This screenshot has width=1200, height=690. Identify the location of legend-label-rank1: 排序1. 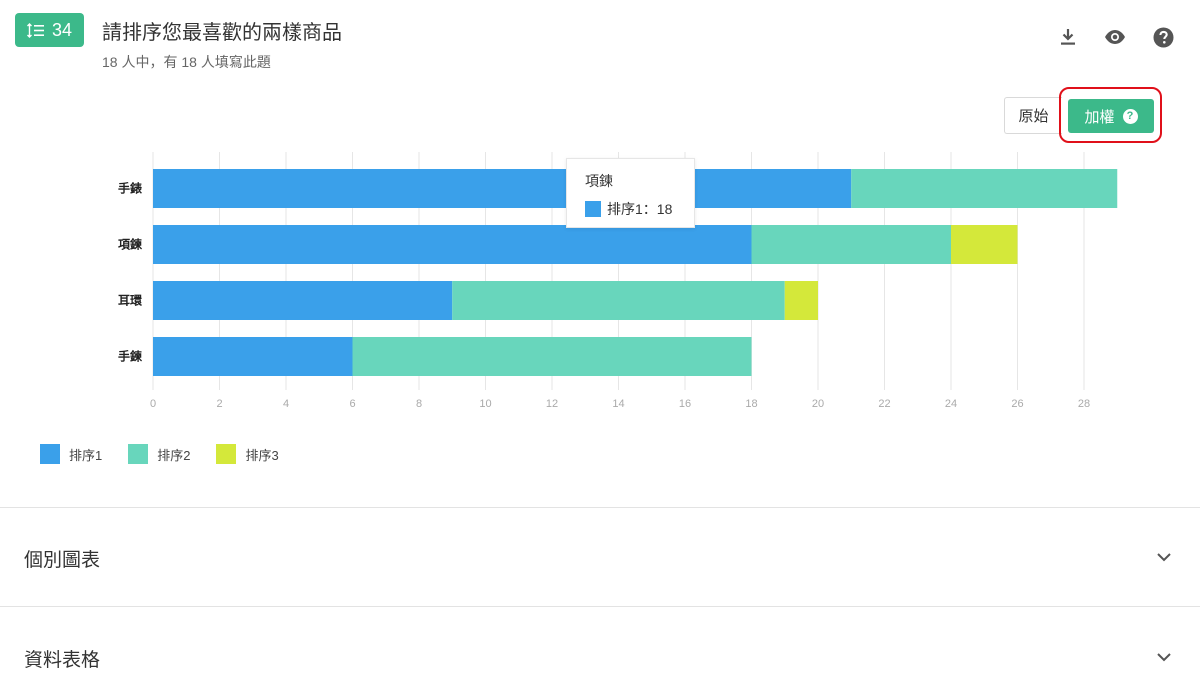
(86, 455).